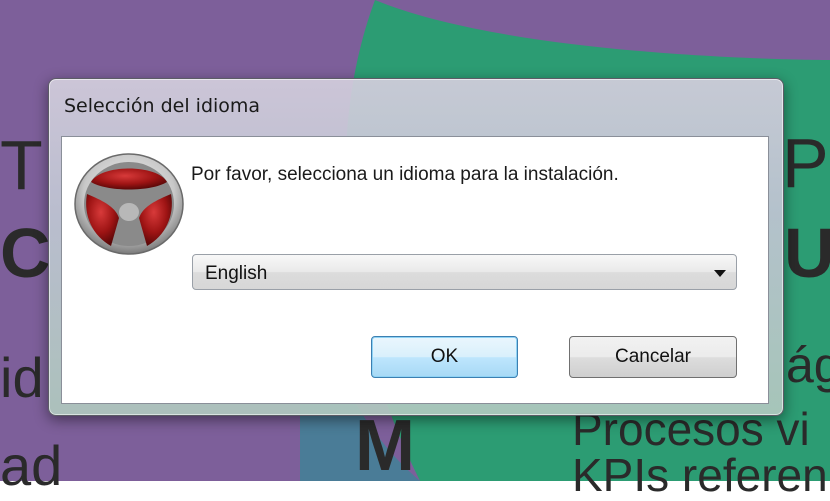  What do you see at coordinates (808, 365) in the screenshot?
I see `bg-fragment-ag: ág` at bounding box center [808, 365].